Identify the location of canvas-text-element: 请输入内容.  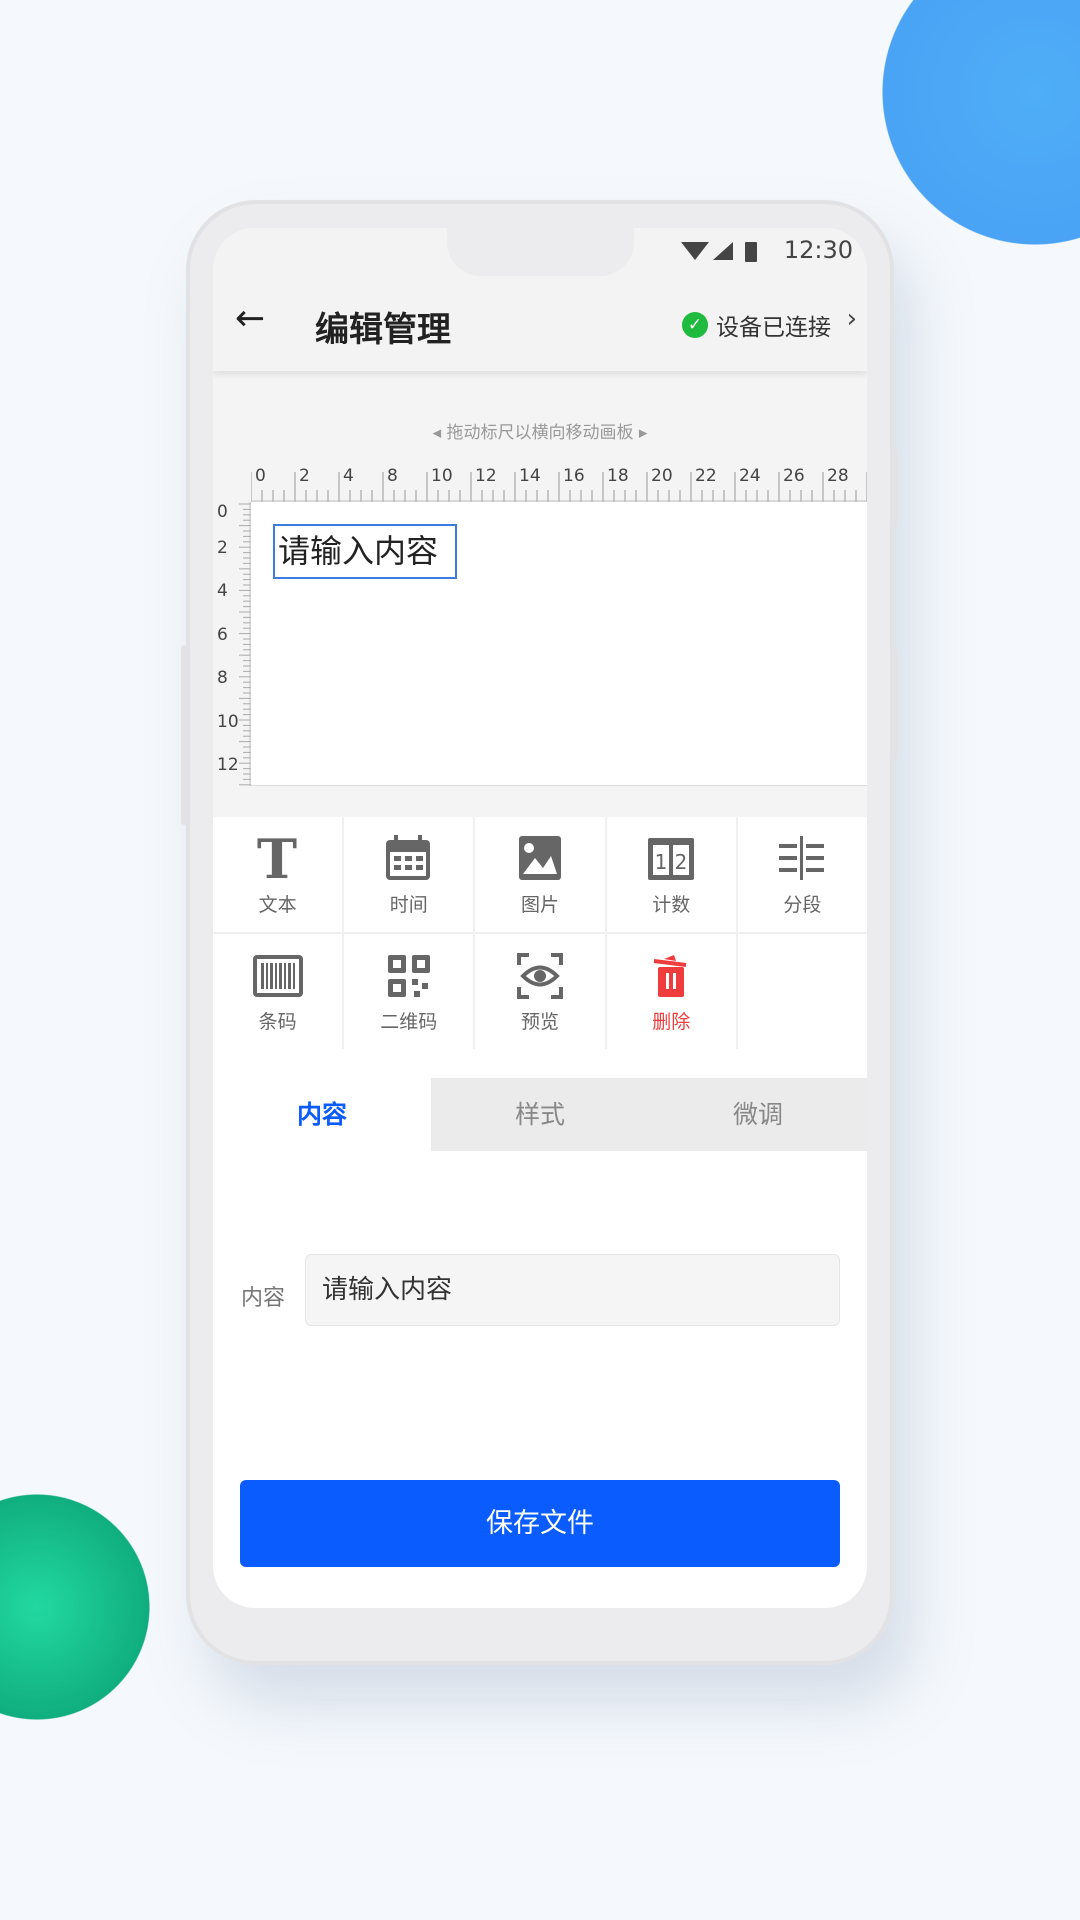
(365, 551).